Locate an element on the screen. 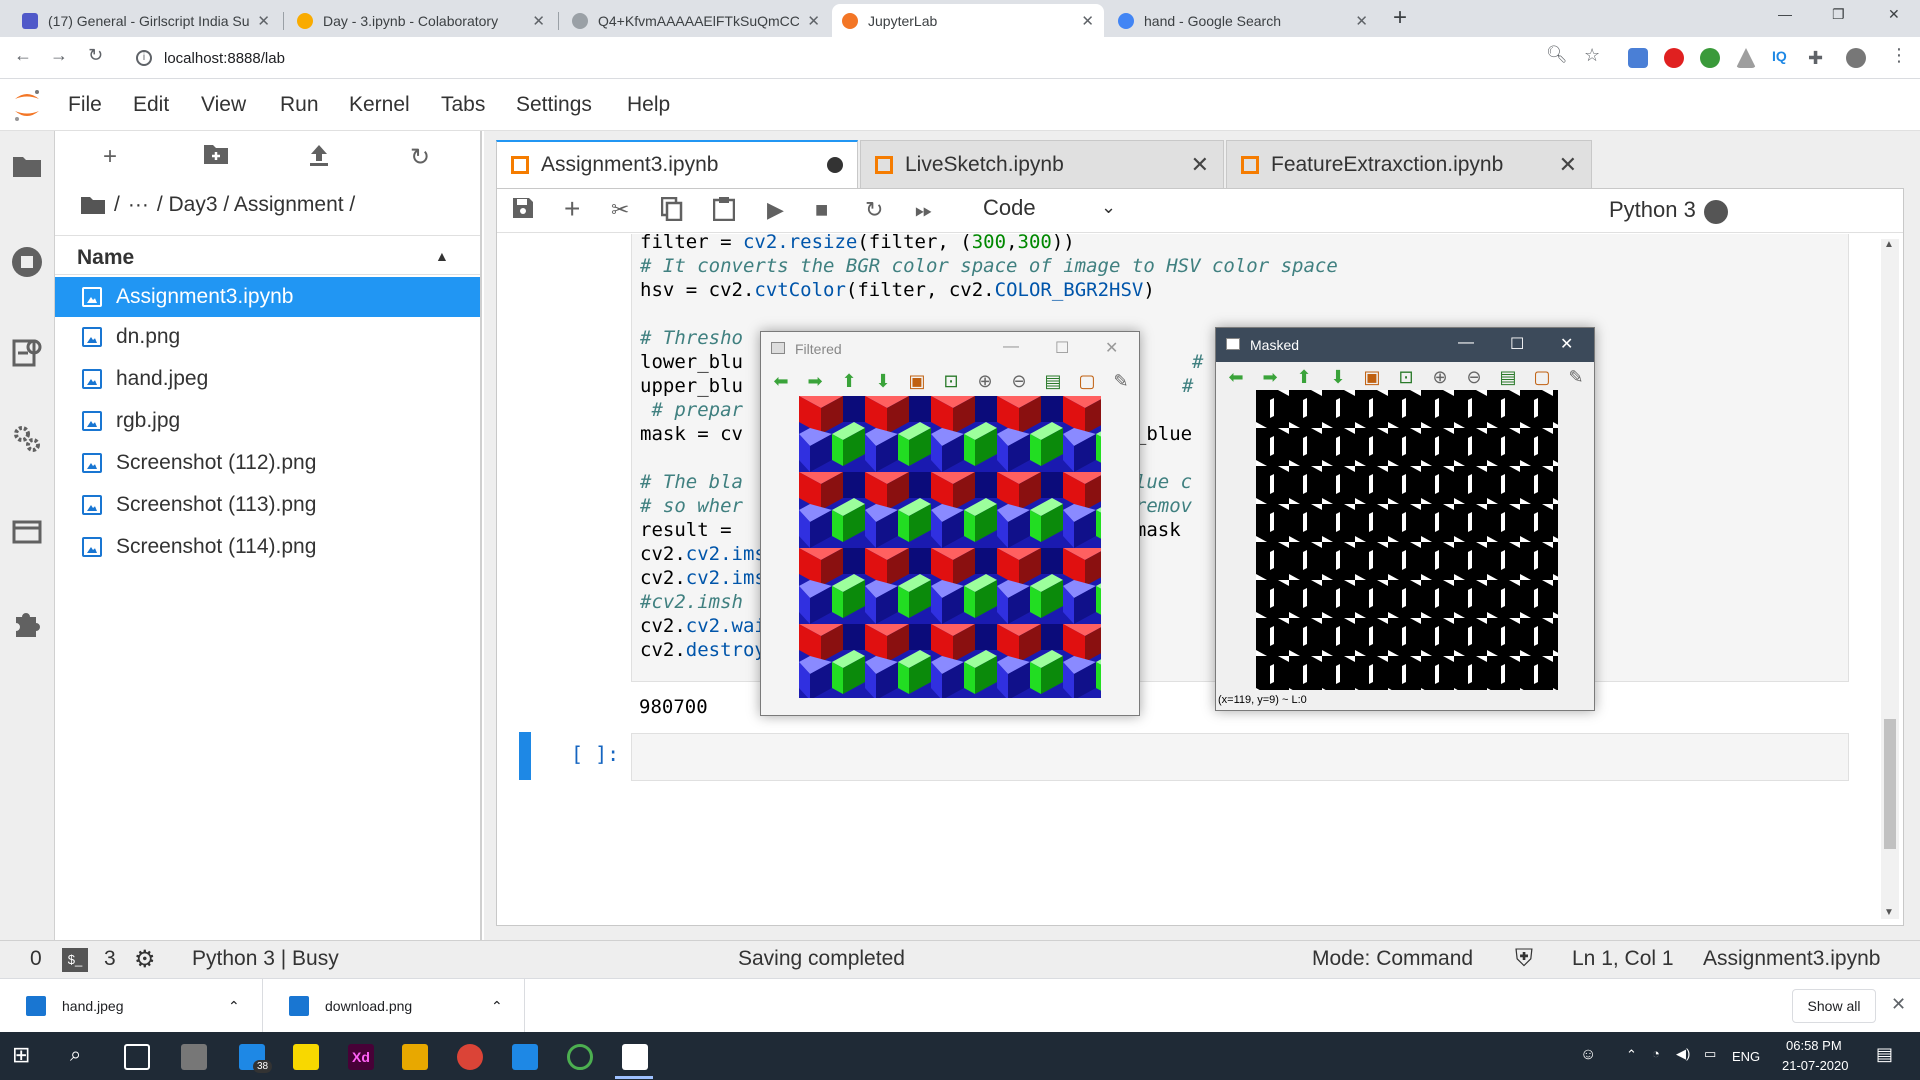 The height and width of the screenshot is (1080, 1920). language-indicator: ENG is located at coordinates (1746, 1056).